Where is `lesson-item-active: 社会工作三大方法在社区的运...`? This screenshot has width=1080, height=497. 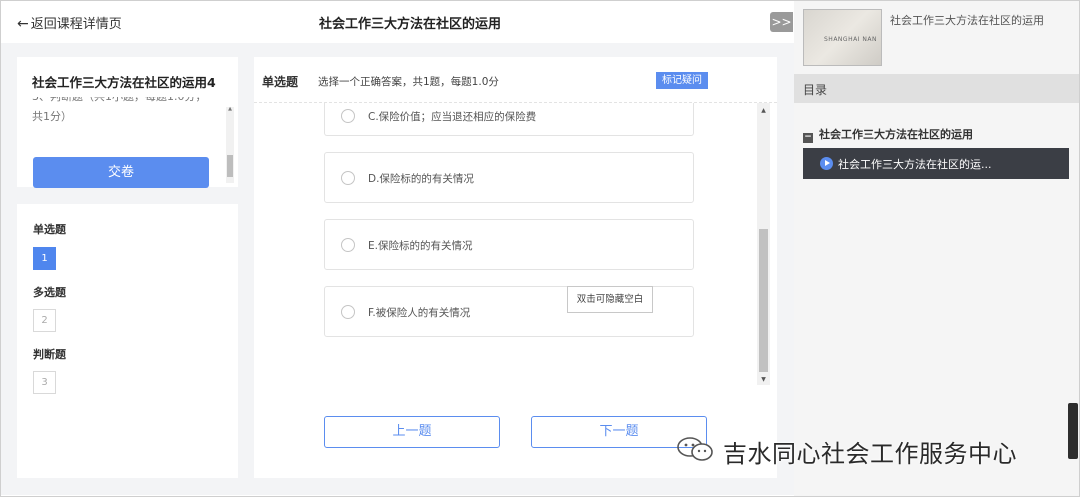 lesson-item-active: 社会工作三大方法在社区的运... is located at coordinates (936, 163).